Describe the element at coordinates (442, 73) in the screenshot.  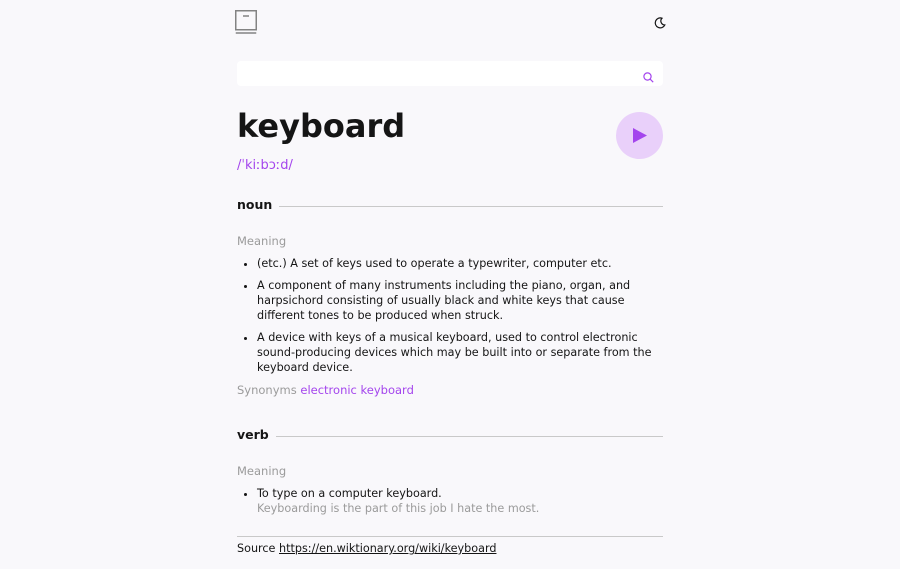
I see `search-input` at that location.